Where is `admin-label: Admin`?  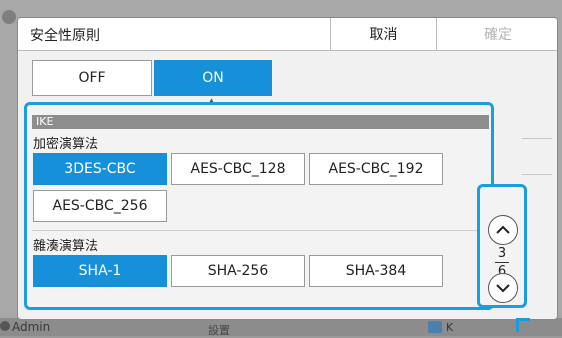
admin-label: Admin is located at coordinates (31, 327).